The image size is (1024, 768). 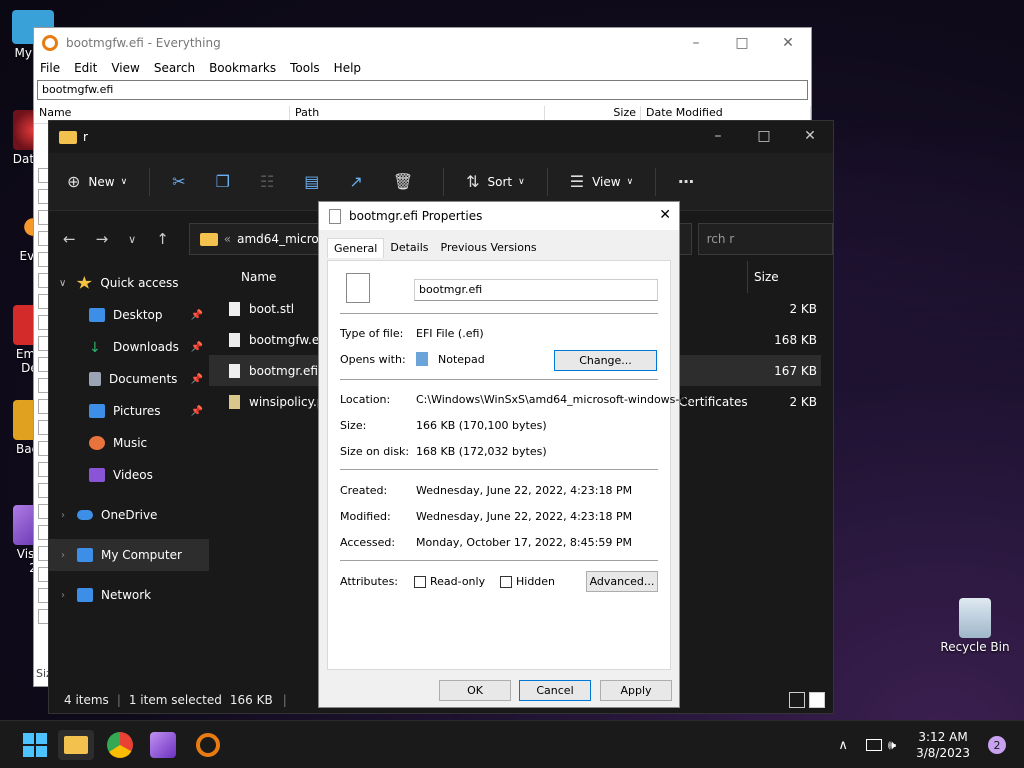 I want to click on properties-titlebar: bootmgr.efi Properties ✕, so click(x=499, y=216).